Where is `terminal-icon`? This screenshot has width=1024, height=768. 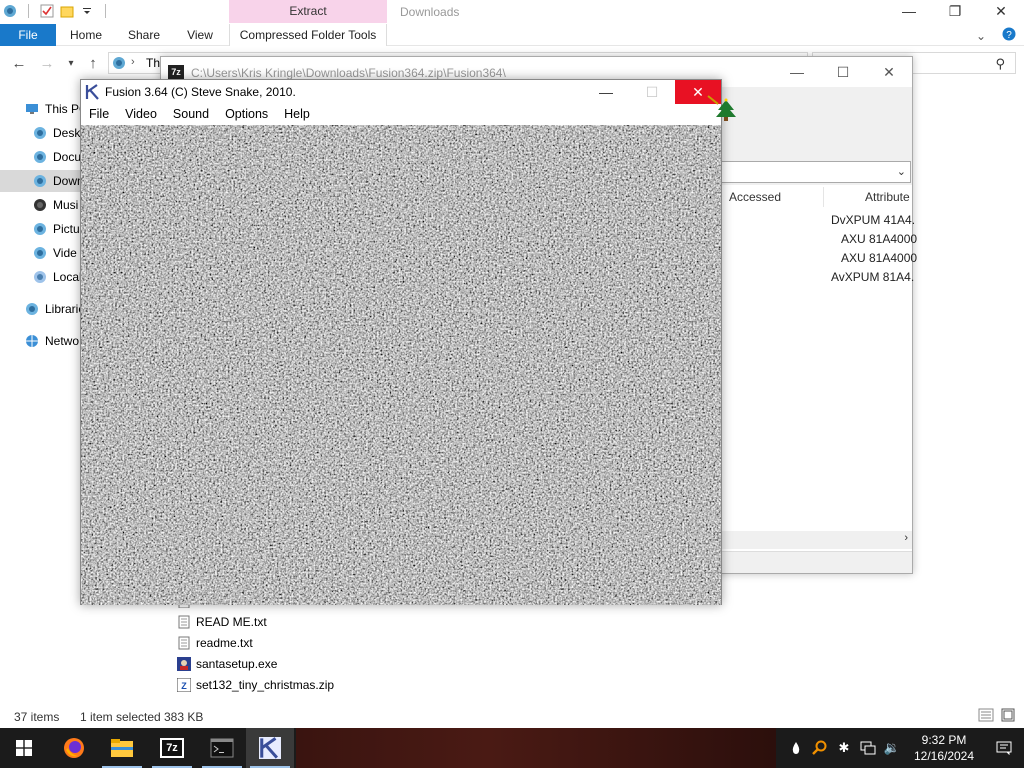 terminal-icon is located at coordinates (222, 748).